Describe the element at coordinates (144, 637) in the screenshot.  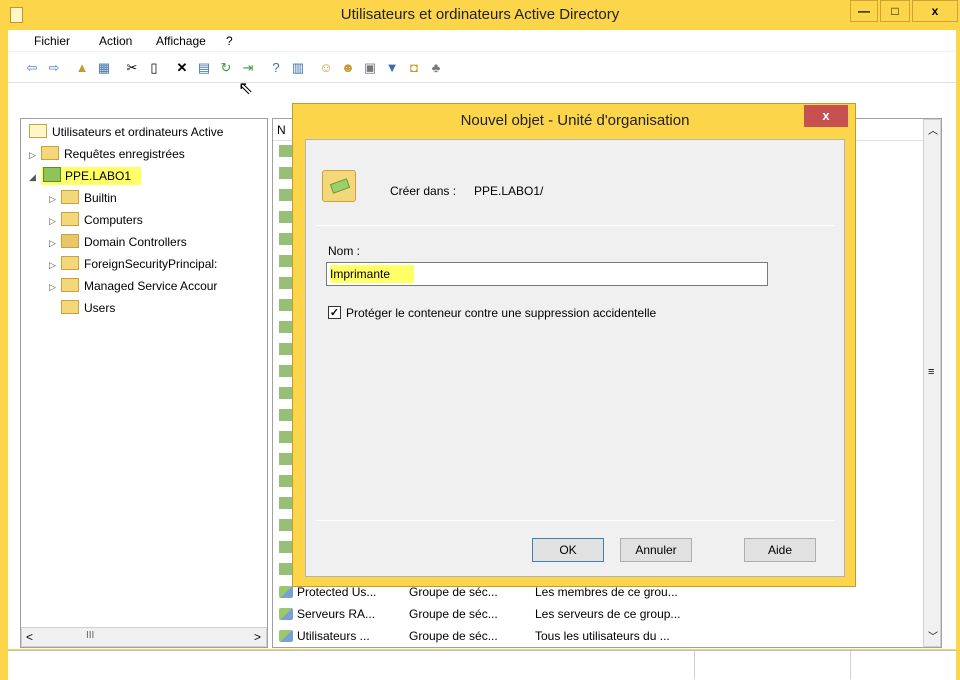
I see `tree-h-scrollbar: < III >` at that location.